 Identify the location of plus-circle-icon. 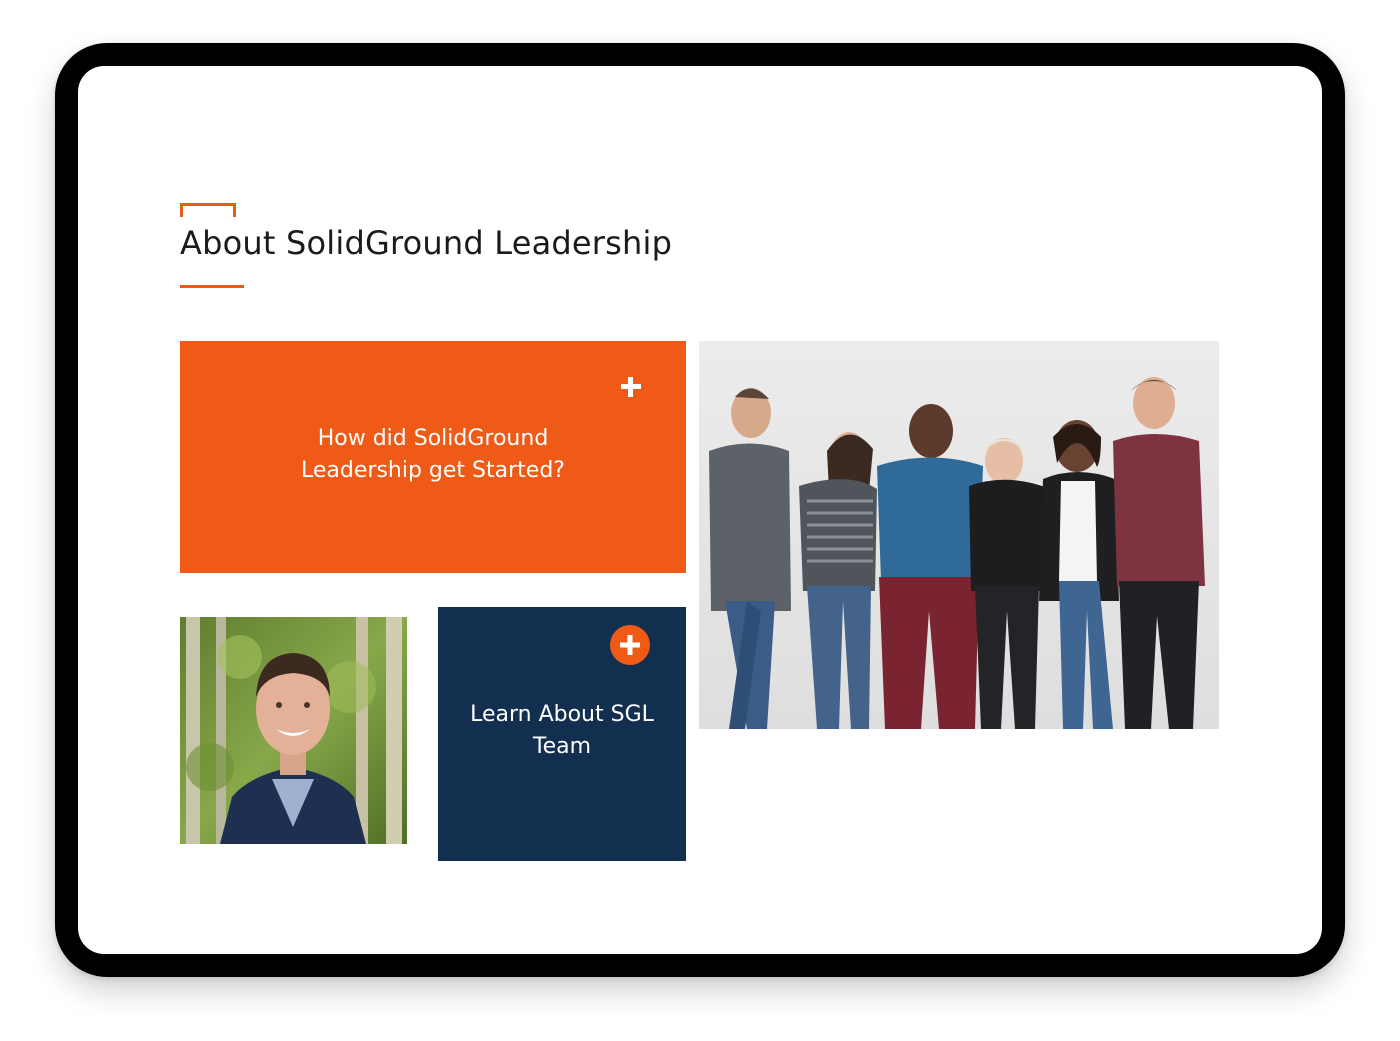
(630, 645).